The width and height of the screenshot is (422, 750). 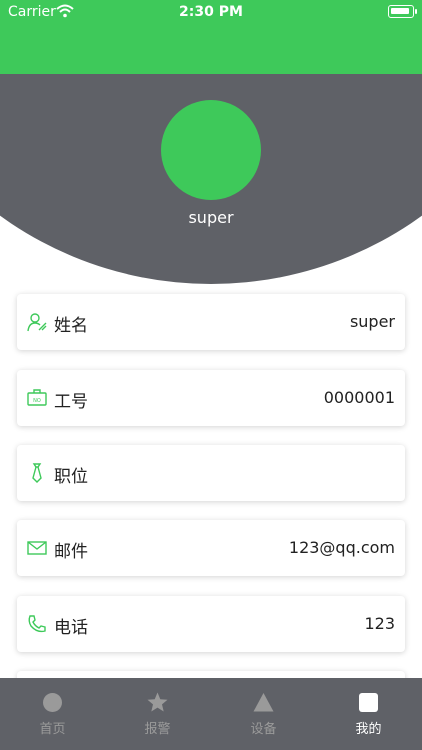 What do you see at coordinates (37, 548) in the screenshot?
I see `mail-icon` at bounding box center [37, 548].